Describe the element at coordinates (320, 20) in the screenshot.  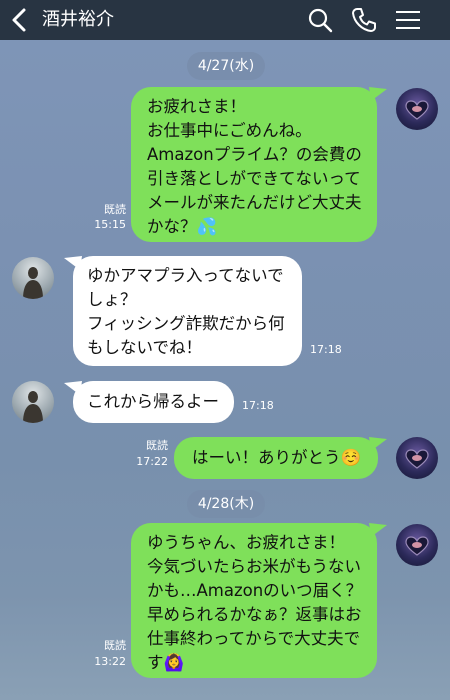
I see `search-icon` at that location.